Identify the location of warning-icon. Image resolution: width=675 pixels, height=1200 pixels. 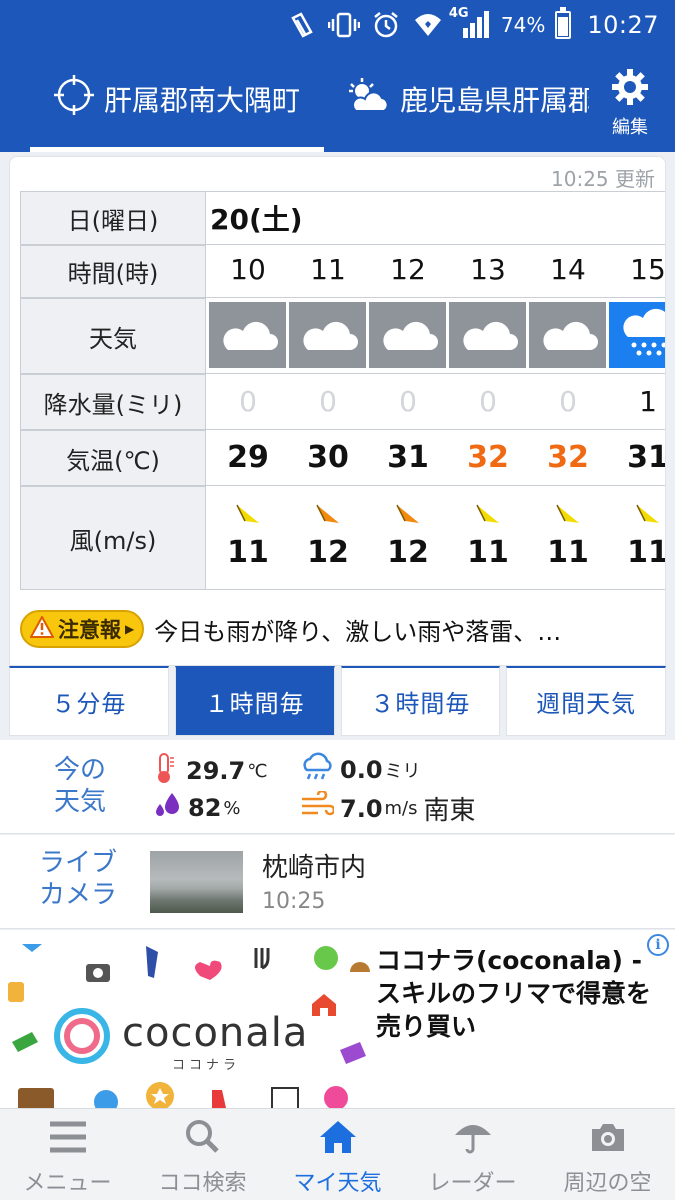
(42, 628).